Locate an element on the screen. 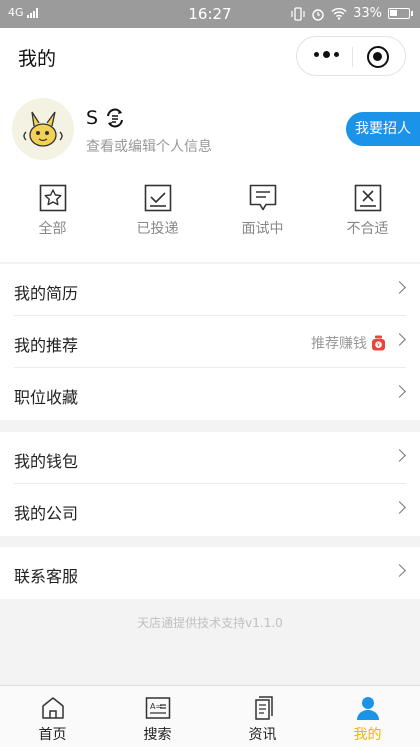 The height and width of the screenshot is (747, 420). menu-item-resume: 我的简历 is located at coordinates (210, 290).